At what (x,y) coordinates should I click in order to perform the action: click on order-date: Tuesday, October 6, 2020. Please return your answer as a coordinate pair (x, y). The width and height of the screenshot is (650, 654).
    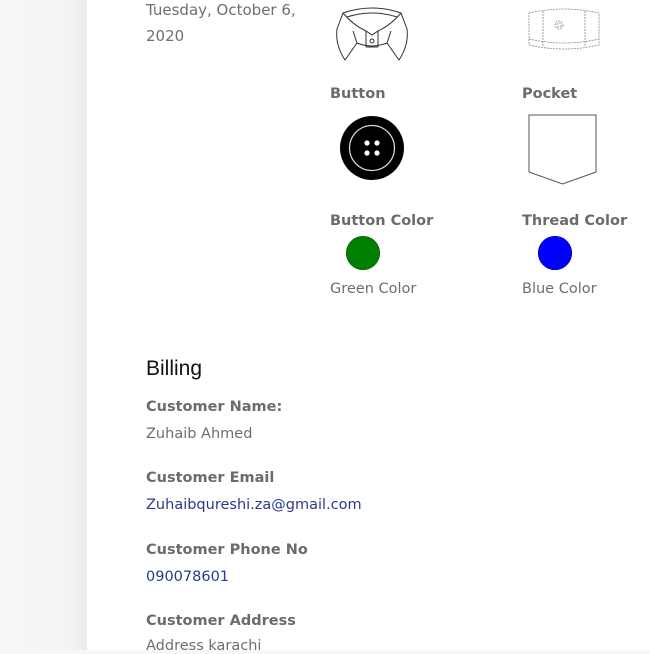
    Looking at the image, I should click on (221, 23).